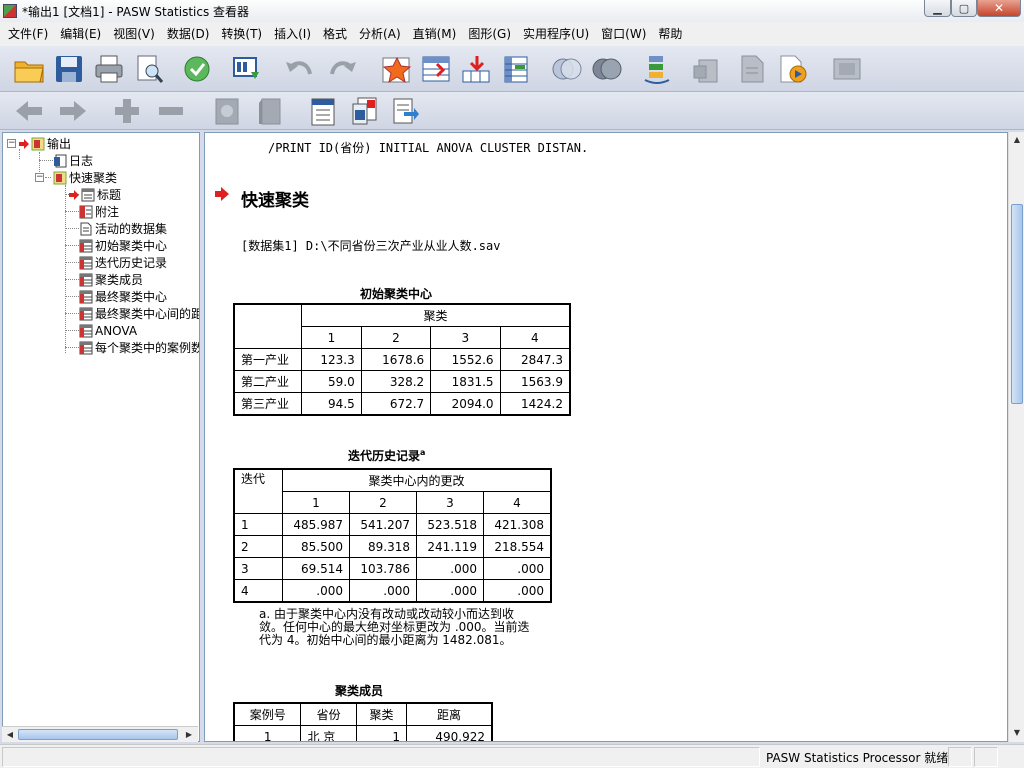  Describe the element at coordinates (392, 590) in the screenshot. I see `table-row: 4 .000 .000 .000 .000` at that location.